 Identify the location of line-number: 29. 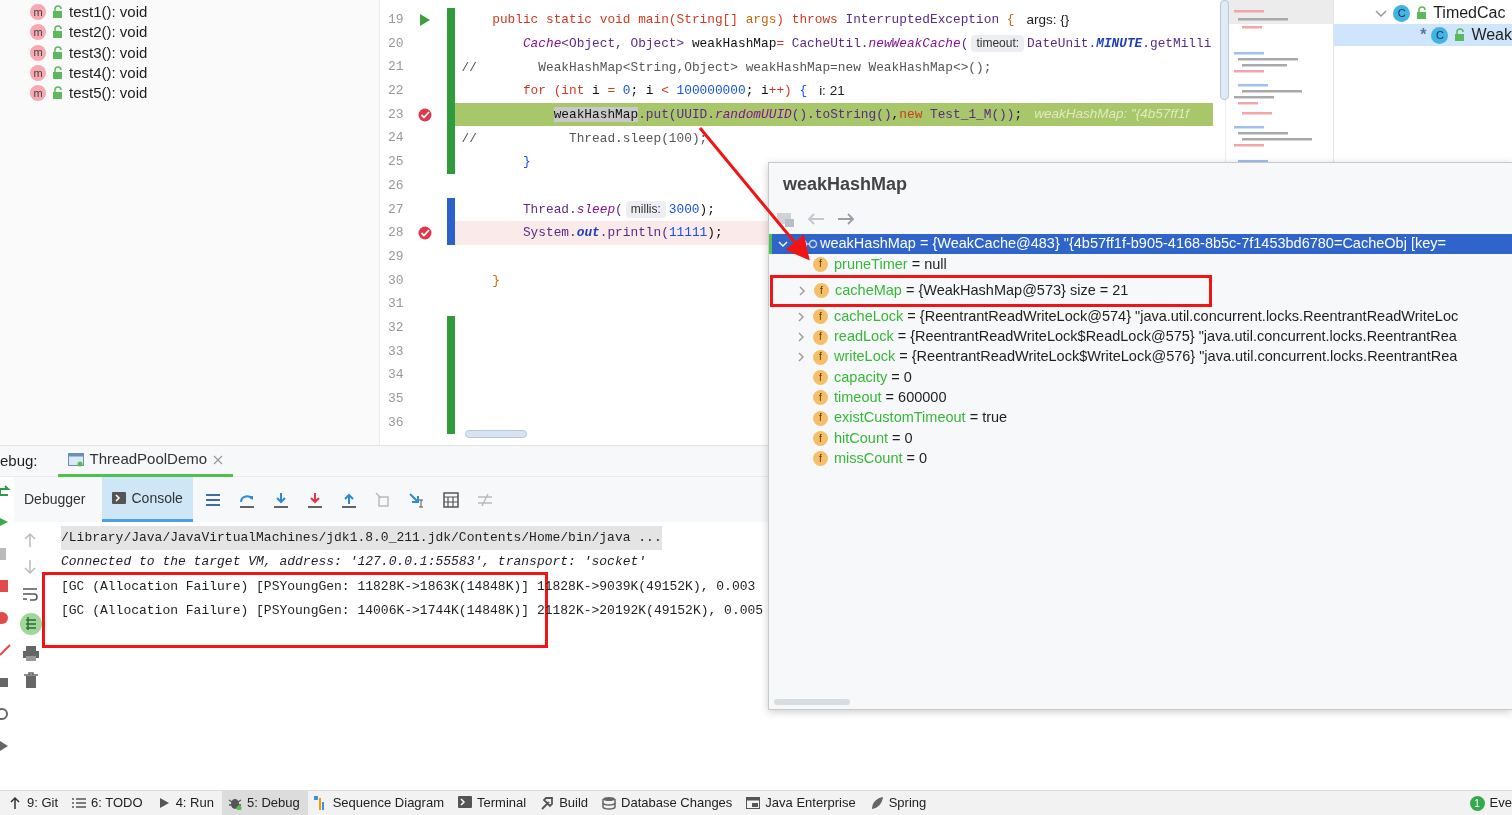
(395, 256).